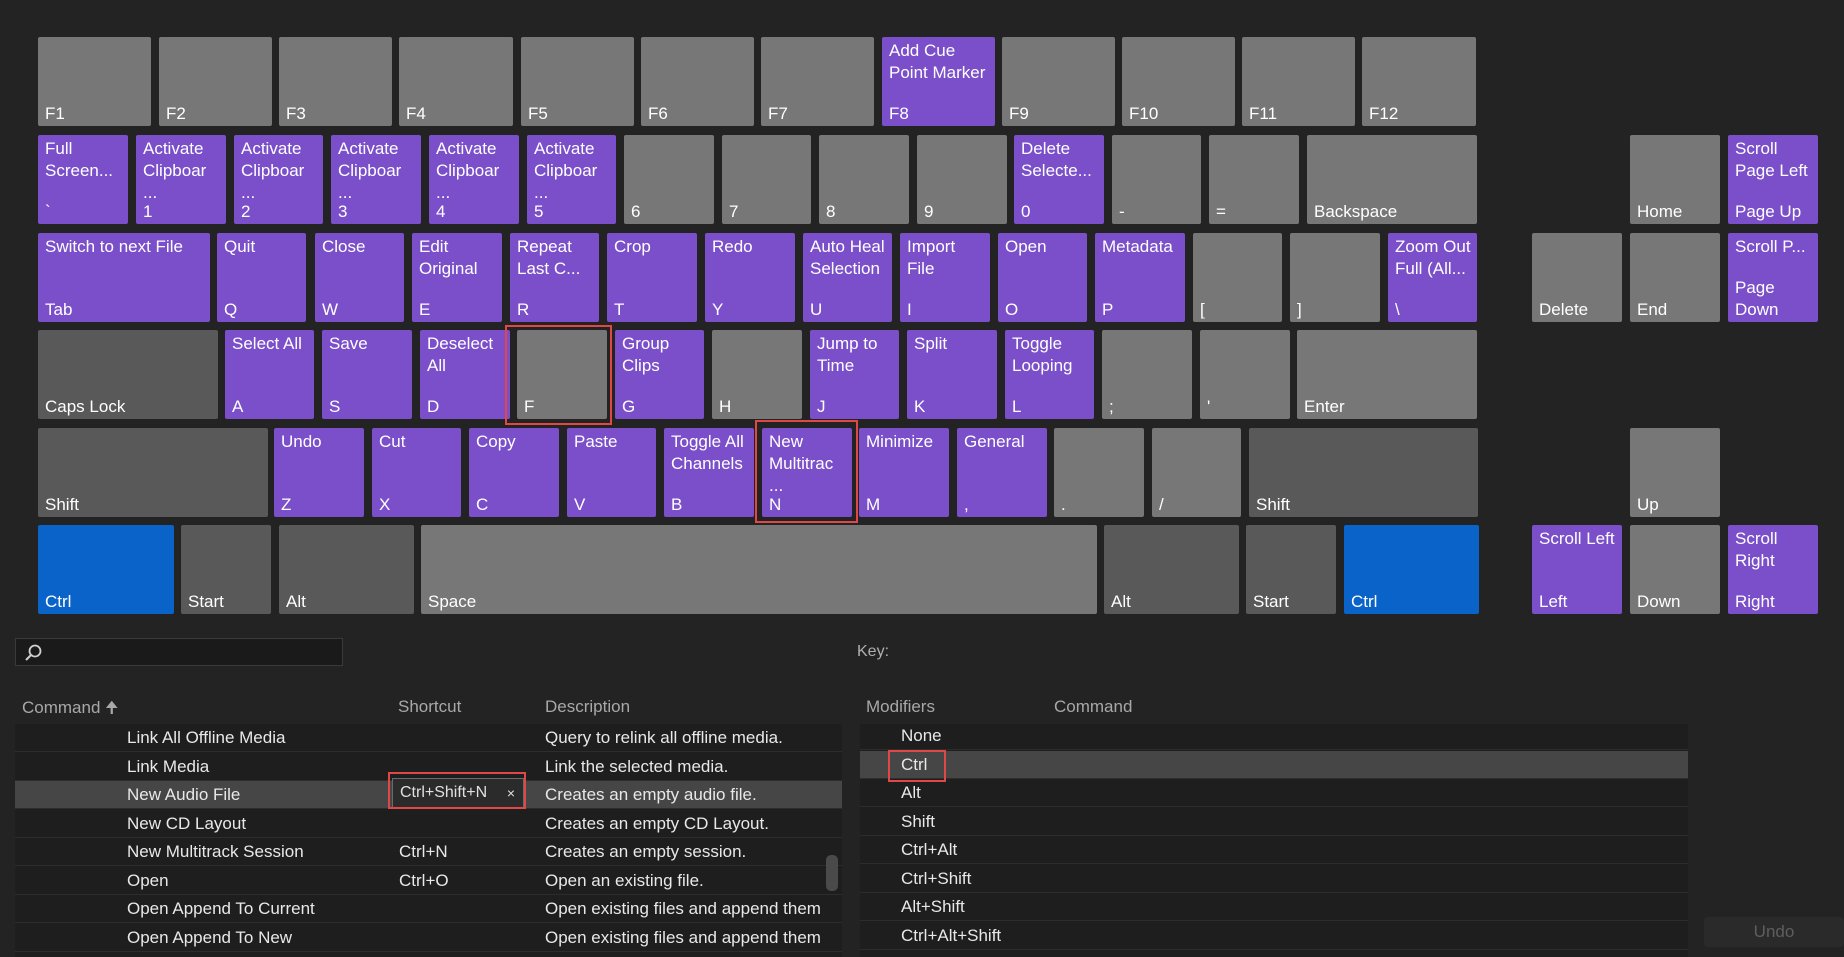 This screenshot has height=957, width=1844. What do you see at coordinates (1432, 277) in the screenshot?
I see `key-sym13: Zoom Out Full (All... \` at bounding box center [1432, 277].